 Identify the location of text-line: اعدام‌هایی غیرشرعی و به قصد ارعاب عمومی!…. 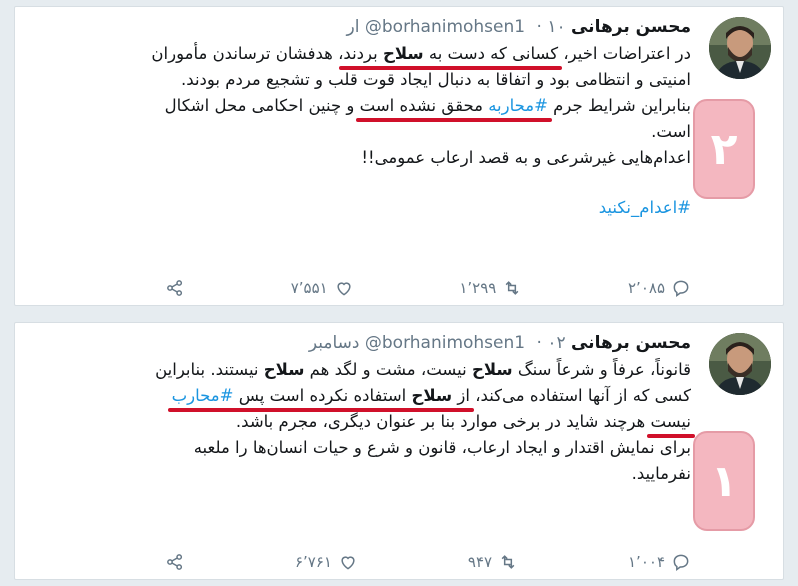
(362, 158).